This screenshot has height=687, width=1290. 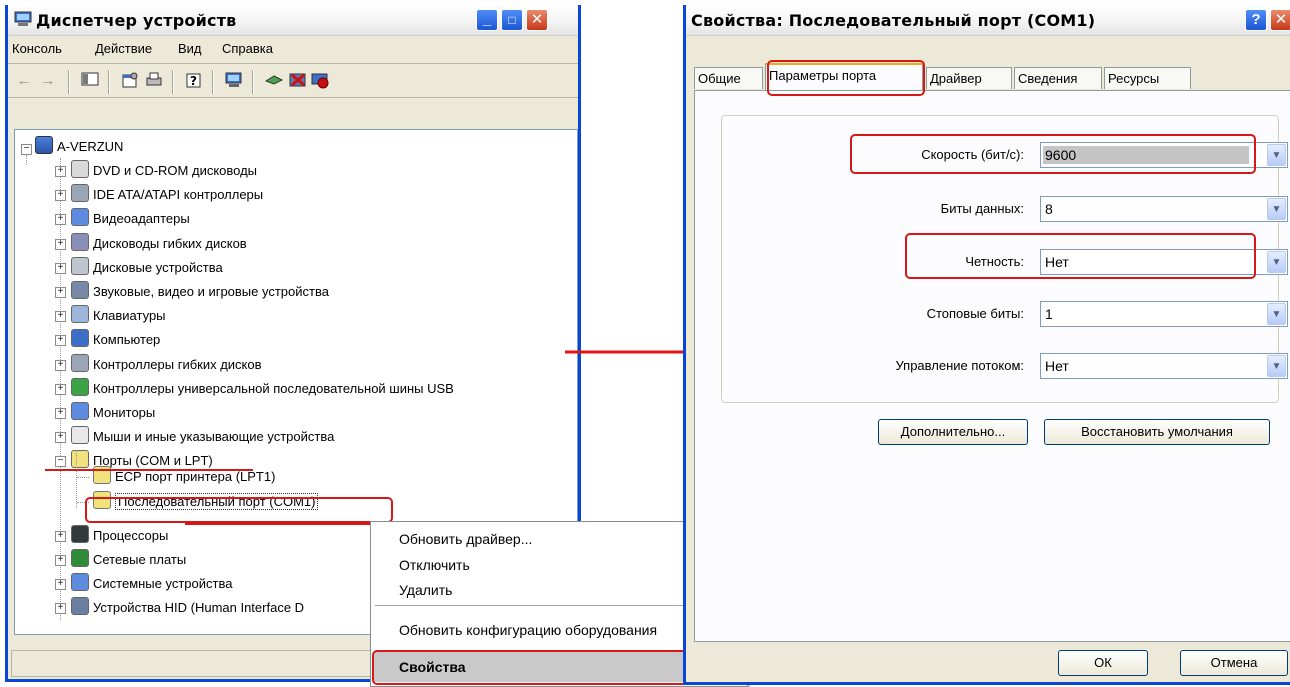 I want to click on menu-uninstall: Удалить, so click(x=425, y=590).